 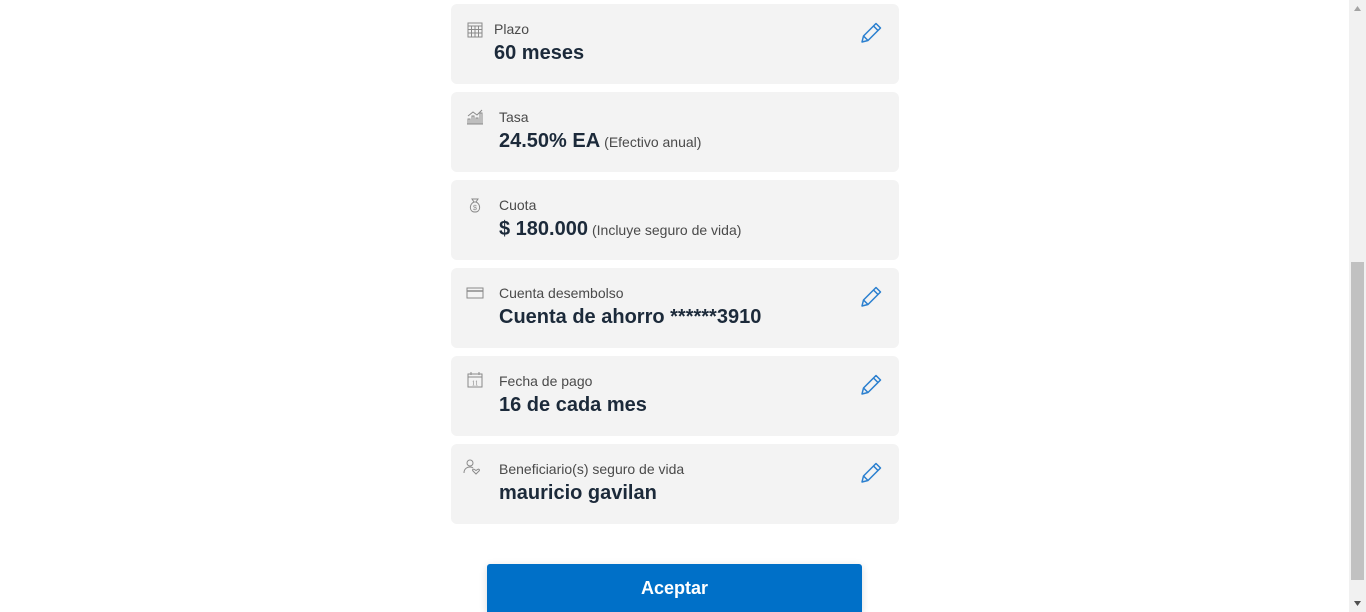 What do you see at coordinates (653, 142) in the screenshot?
I see `card-note: (Efectivo anual)` at bounding box center [653, 142].